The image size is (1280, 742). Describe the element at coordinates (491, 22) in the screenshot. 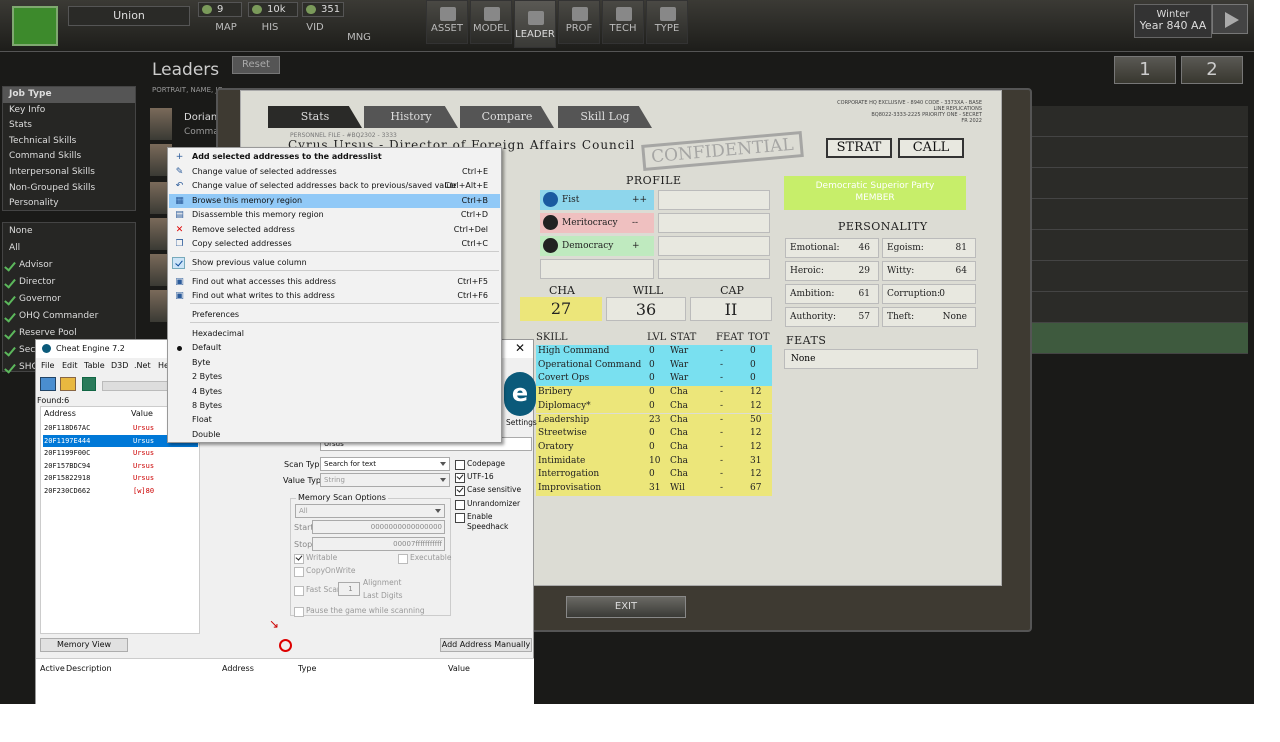

I see `nav-model: MODEL` at that location.